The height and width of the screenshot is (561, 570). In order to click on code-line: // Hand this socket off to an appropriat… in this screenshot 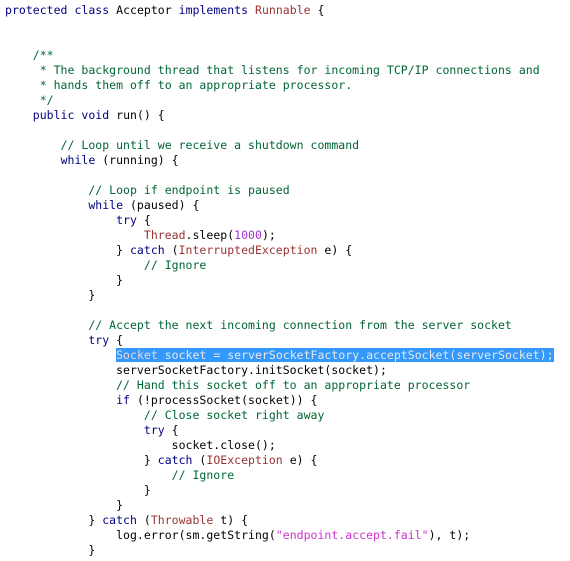, I will do `click(287, 385)`.